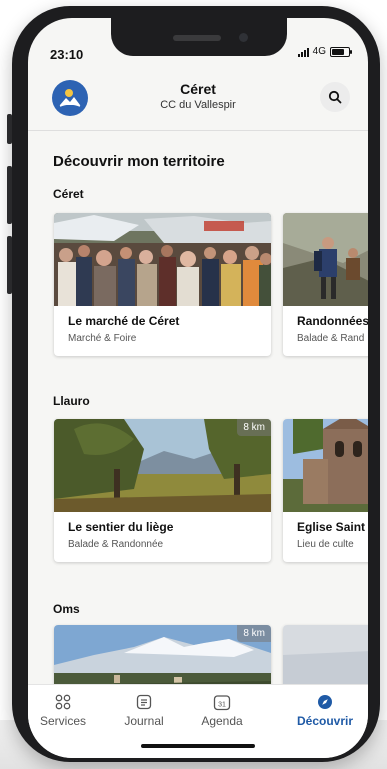 The image size is (387, 769). I want to click on tab-agenda: 31 Agenda, so click(222, 710).